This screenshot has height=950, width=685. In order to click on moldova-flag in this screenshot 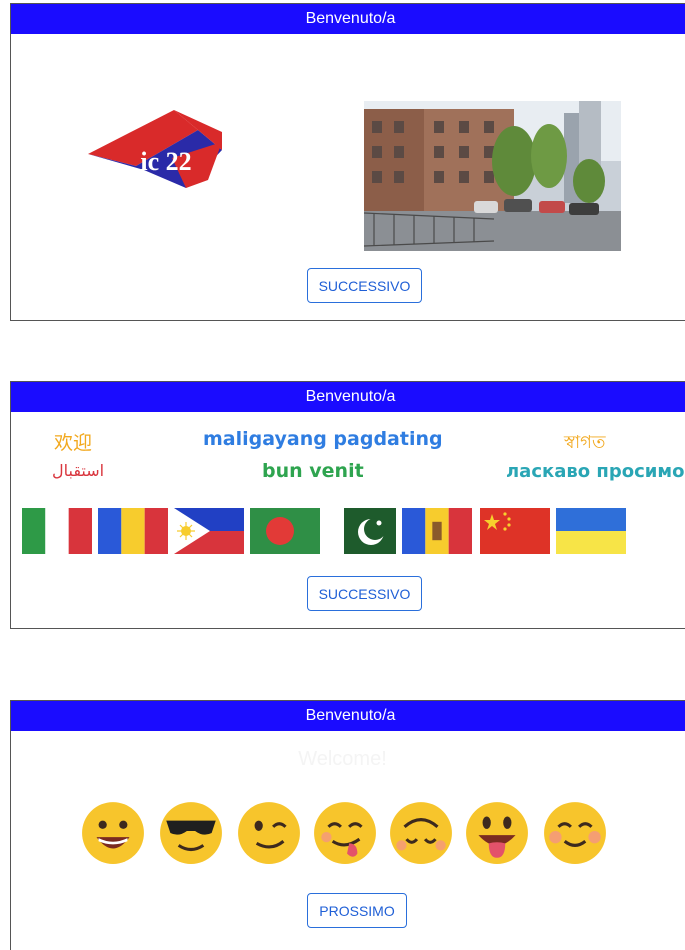, I will do `click(437, 531)`.